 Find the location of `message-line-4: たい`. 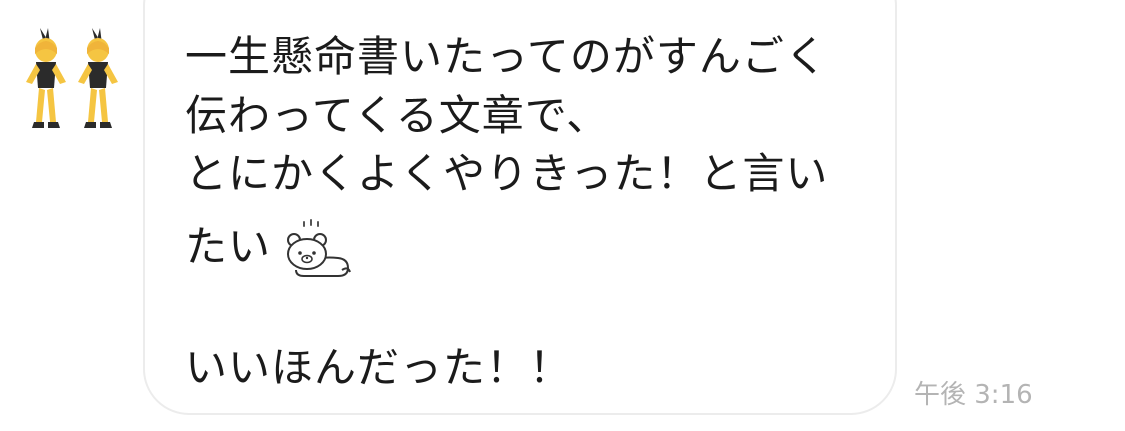

message-line-4: たい is located at coordinates (228, 246).